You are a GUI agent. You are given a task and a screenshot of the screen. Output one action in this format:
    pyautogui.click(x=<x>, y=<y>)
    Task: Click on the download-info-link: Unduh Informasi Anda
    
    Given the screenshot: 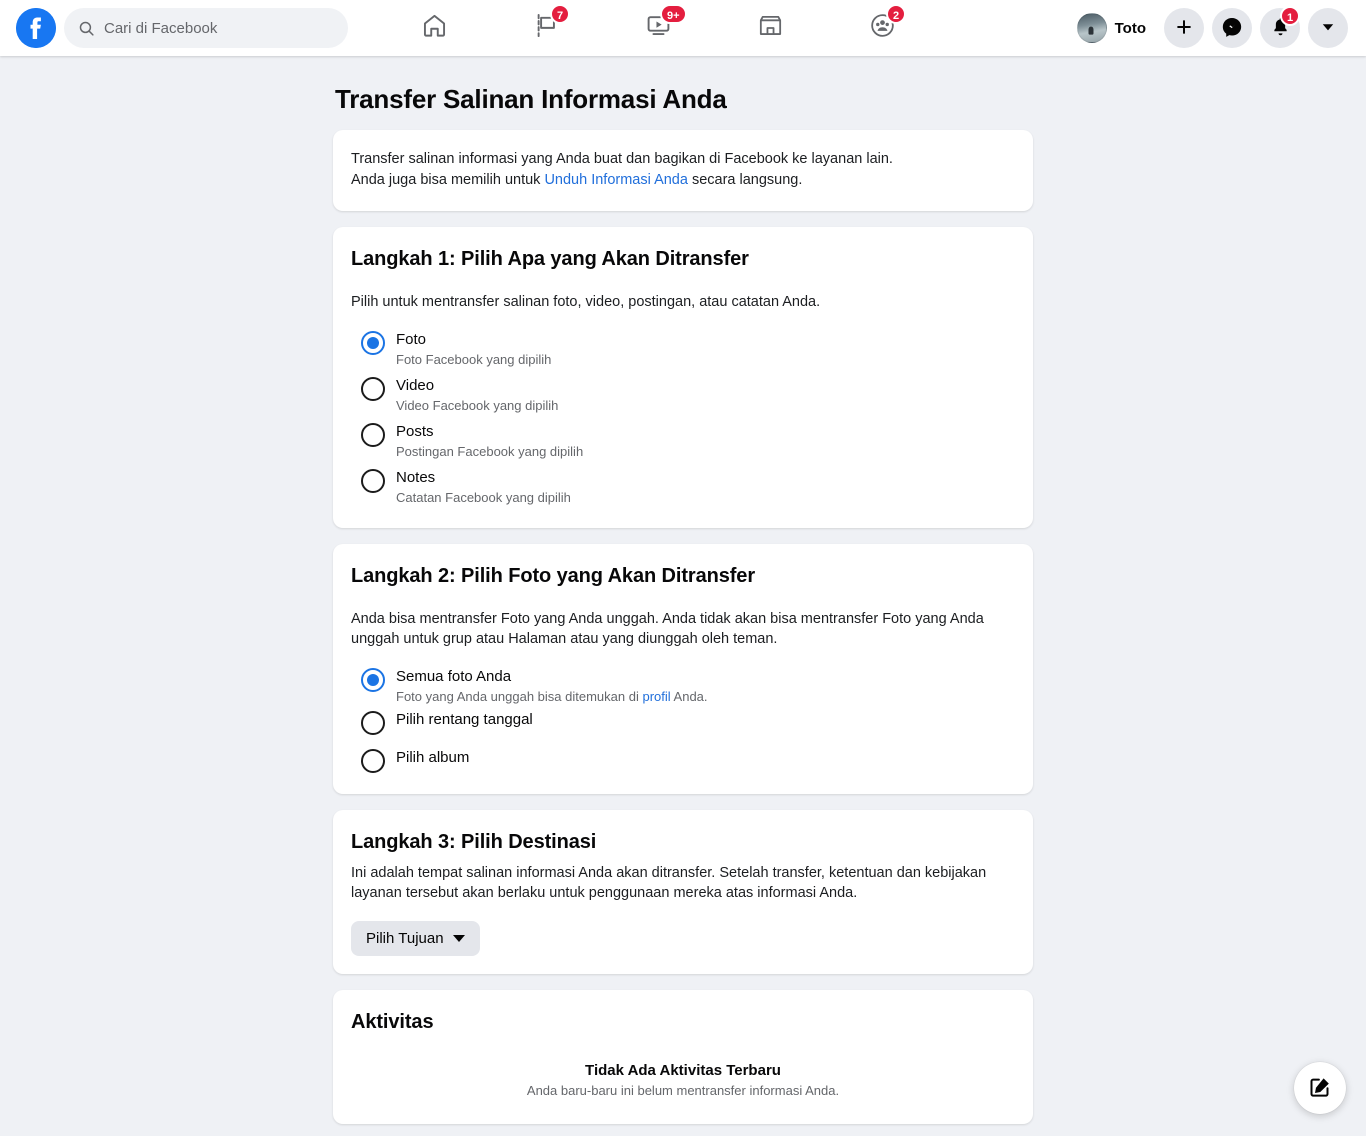 What is the action you would take?
    pyautogui.click(x=615, y=180)
    